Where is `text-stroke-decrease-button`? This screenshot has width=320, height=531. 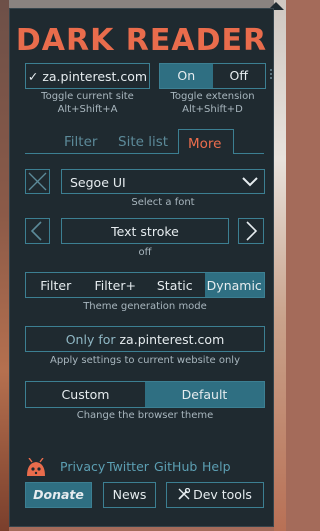
text-stroke-decrease-button is located at coordinates (37, 231).